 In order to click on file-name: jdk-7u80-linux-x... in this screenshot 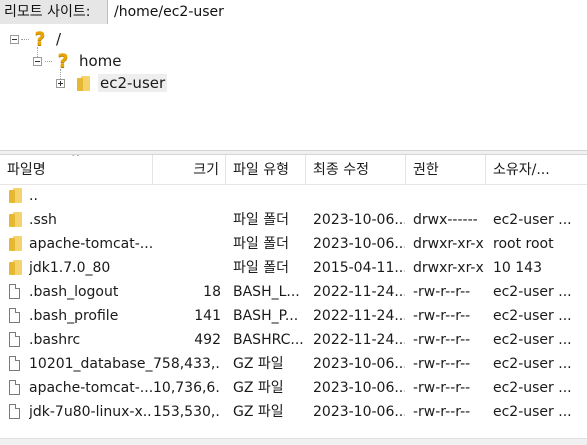, I will do `click(91, 412)`.